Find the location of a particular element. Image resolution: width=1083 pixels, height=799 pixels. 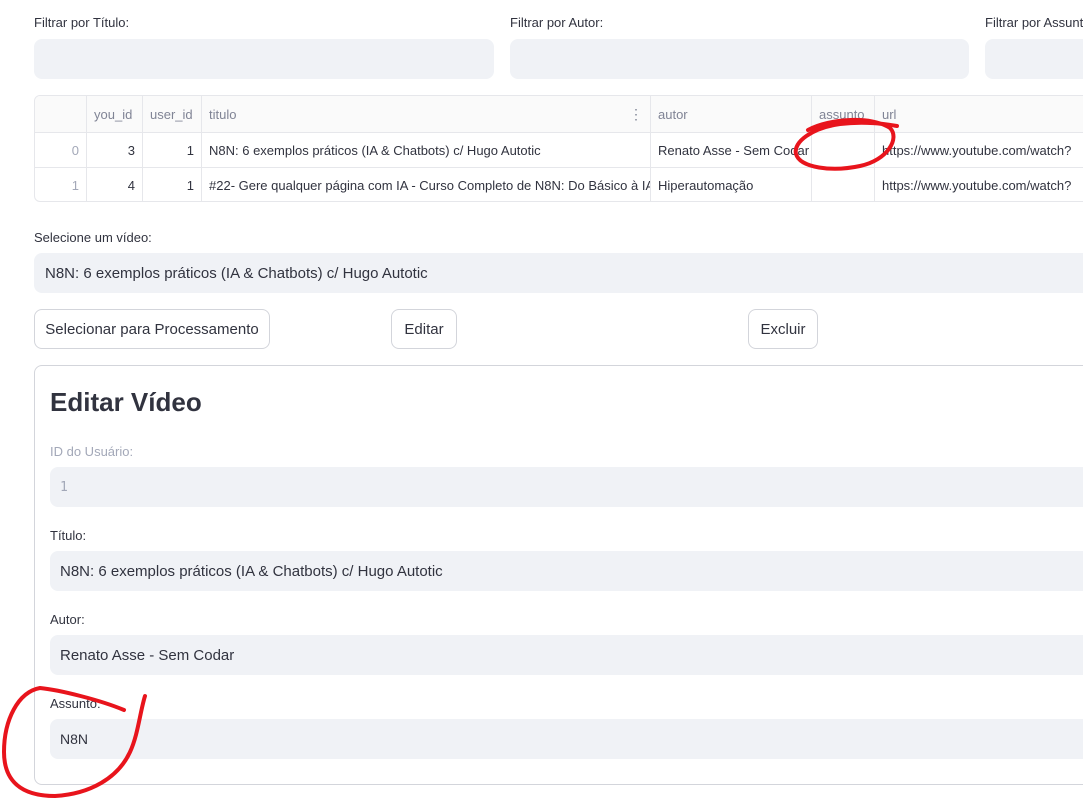

column-header-url: url is located at coordinates (979, 114).